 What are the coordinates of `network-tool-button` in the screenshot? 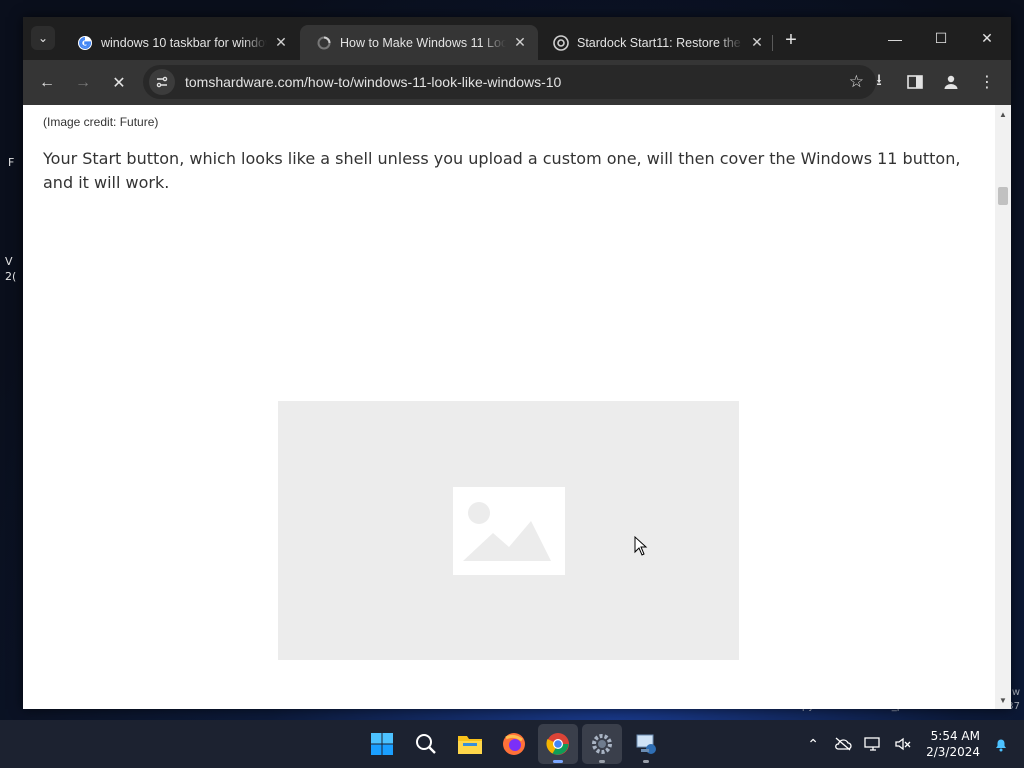 It's located at (646, 744).